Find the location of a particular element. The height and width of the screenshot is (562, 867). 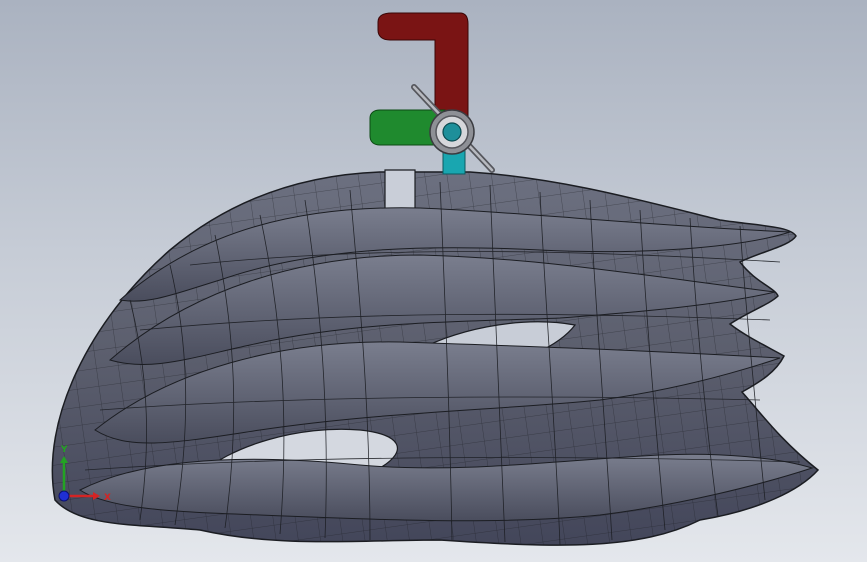

triad-handle-x is located at coordinates (423, 66).